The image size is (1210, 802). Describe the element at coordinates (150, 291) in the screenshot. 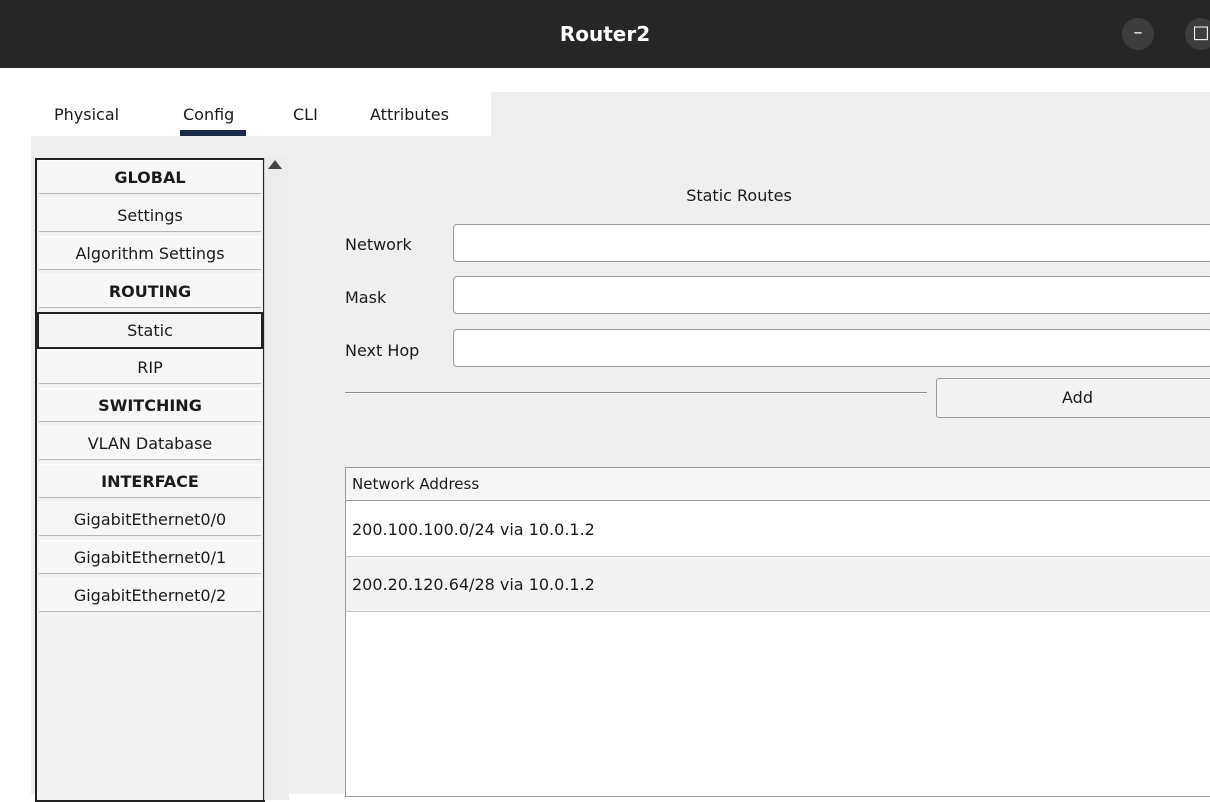

I see `nav-header-routing: ROUTING` at that location.